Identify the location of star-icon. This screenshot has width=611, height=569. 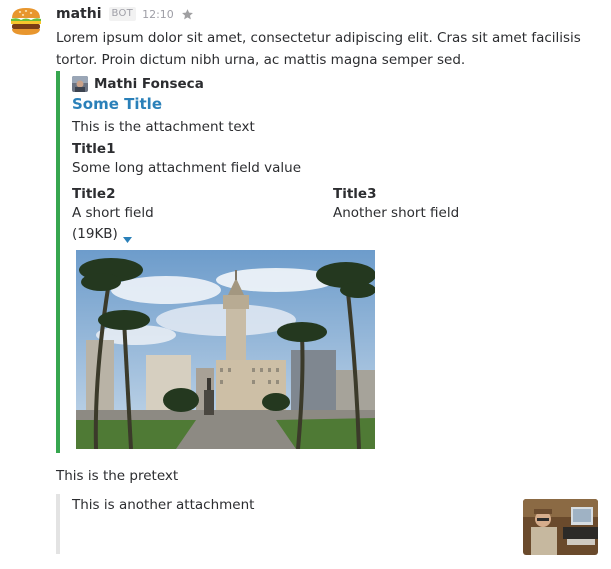
(187, 14).